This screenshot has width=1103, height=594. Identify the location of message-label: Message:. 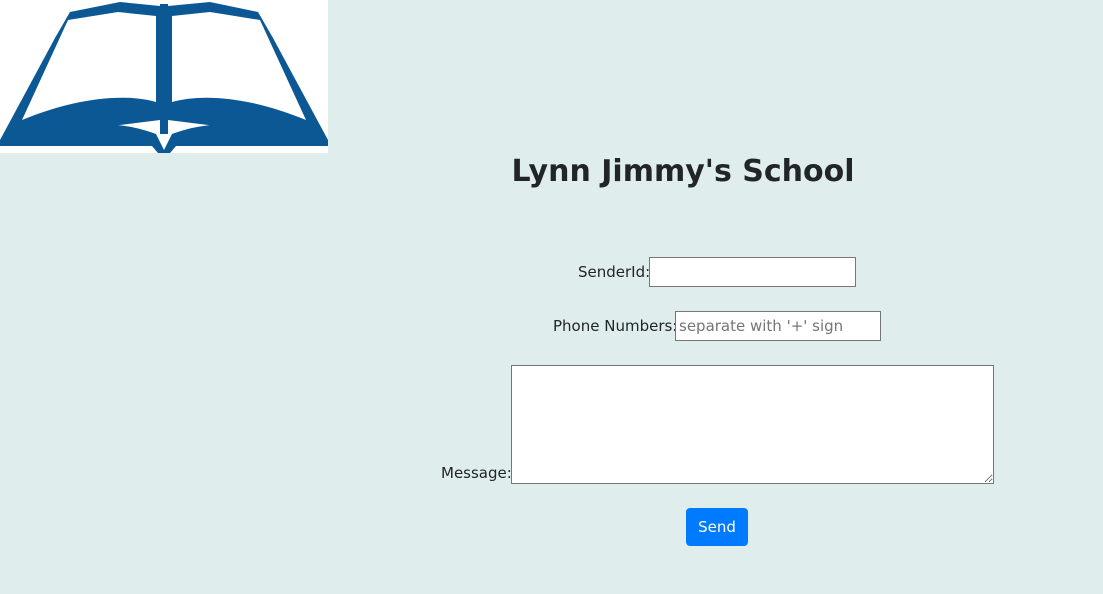
(476, 473).